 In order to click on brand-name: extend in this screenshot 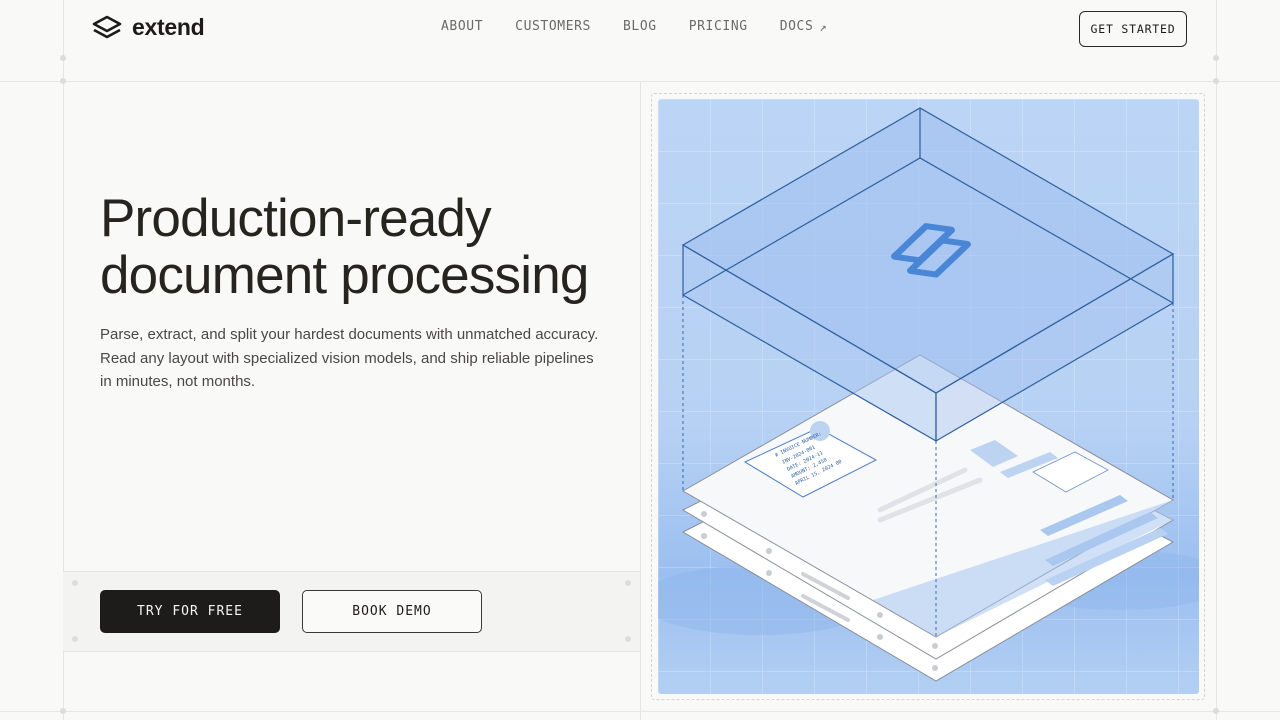, I will do `click(168, 27)`.